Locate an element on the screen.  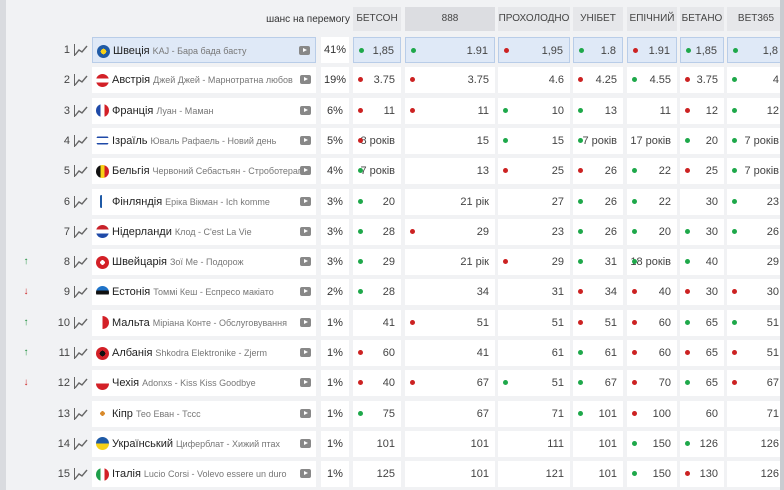
odds-cell: 31 is located at coordinates (534, 292).